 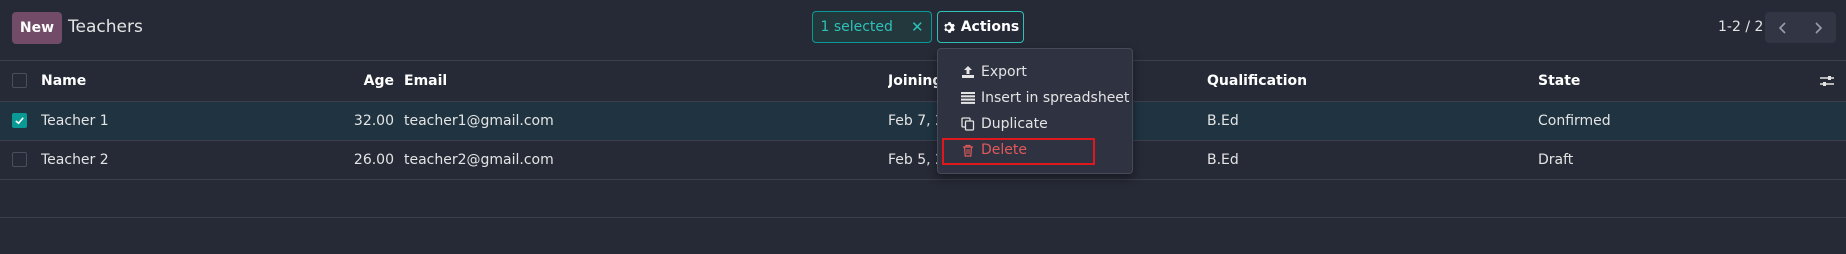 What do you see at coordinates (373, 121) in the screenshot?
I see `cell-age: 32.00` at bounding box center [373, 121].